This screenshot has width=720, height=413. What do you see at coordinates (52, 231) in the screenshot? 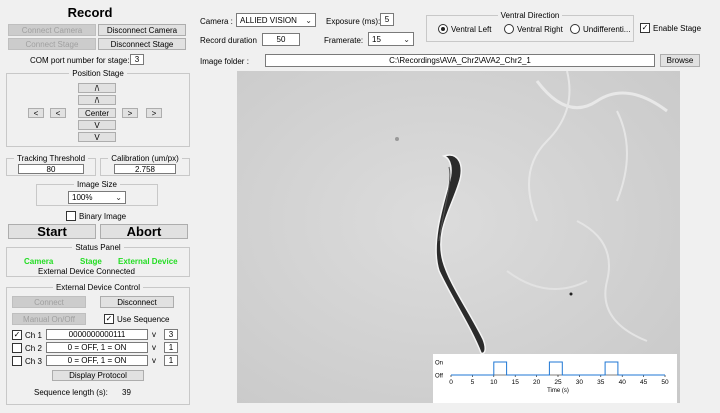
I see `start-button: Start` at bounding box center [52, 231].